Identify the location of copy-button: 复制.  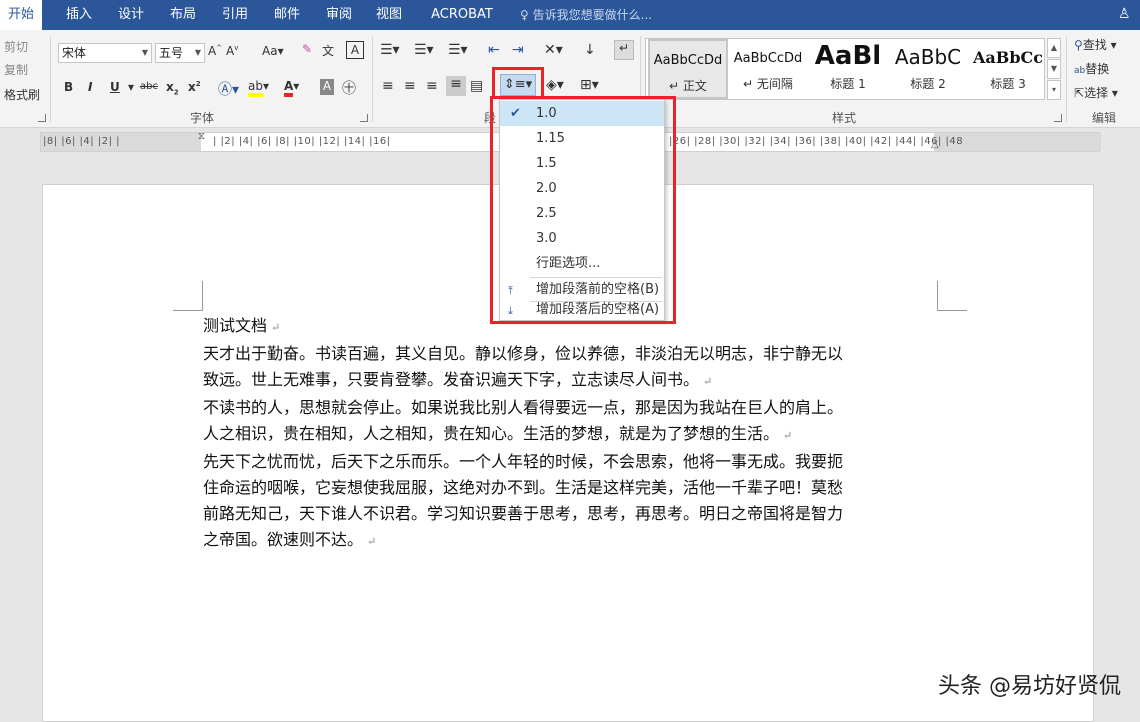
(16, 69).